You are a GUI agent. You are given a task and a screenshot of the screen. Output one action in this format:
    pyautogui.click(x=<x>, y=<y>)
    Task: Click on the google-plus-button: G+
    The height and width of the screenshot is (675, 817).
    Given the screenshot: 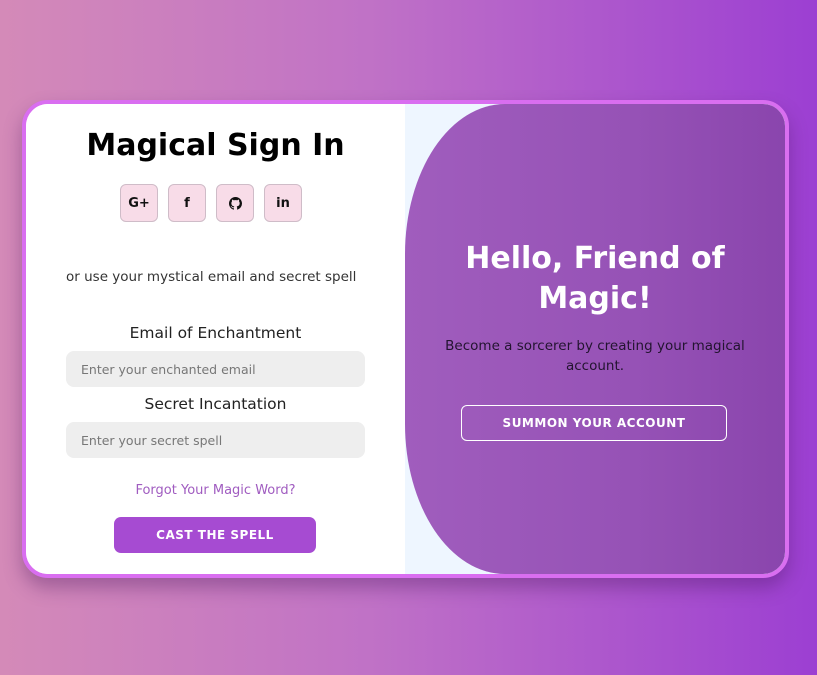 What is the action you would take?
    pyautogui.click(x=139, y=203)
    